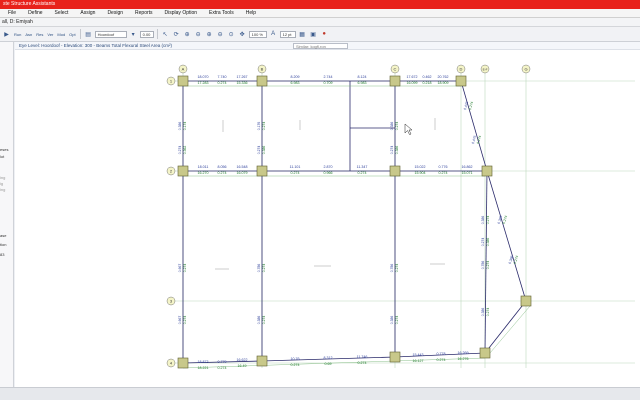 This screenshot has width=640, height=400. What do you see at coordinates (39, 34) in the screenshot?
I see `results-button: Res` at bounding box center [39, 34].